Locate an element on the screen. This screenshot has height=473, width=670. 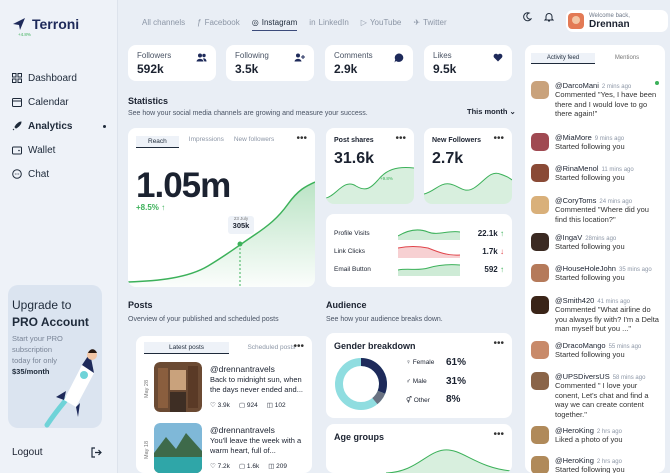
tab-all-channels: All channels is located at coordinates (163, 22).